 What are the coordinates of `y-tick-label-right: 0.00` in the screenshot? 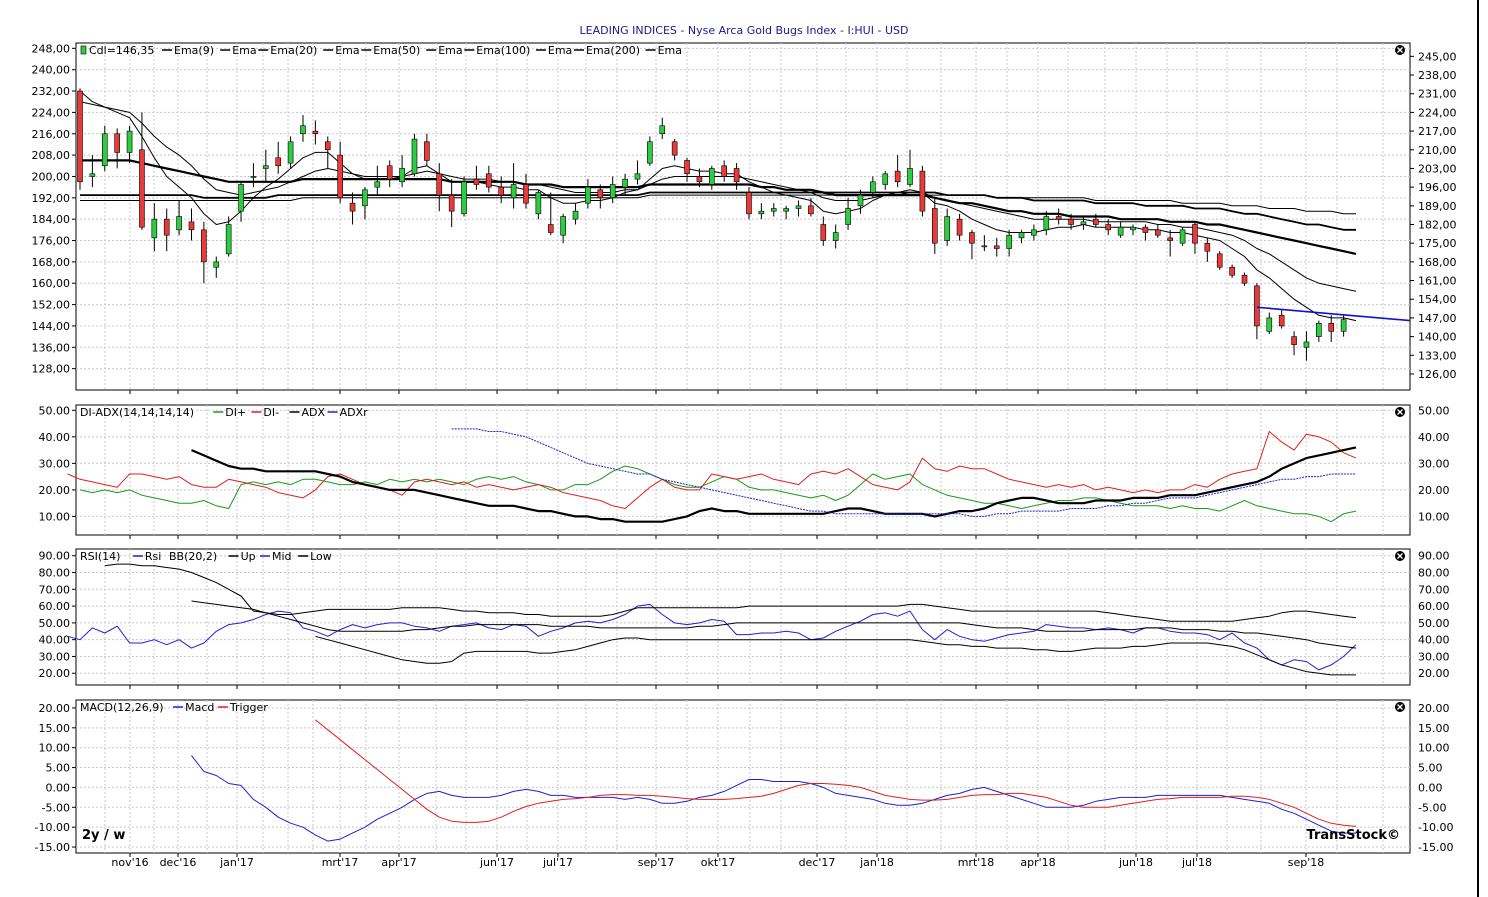 It's located at (1430, 787).